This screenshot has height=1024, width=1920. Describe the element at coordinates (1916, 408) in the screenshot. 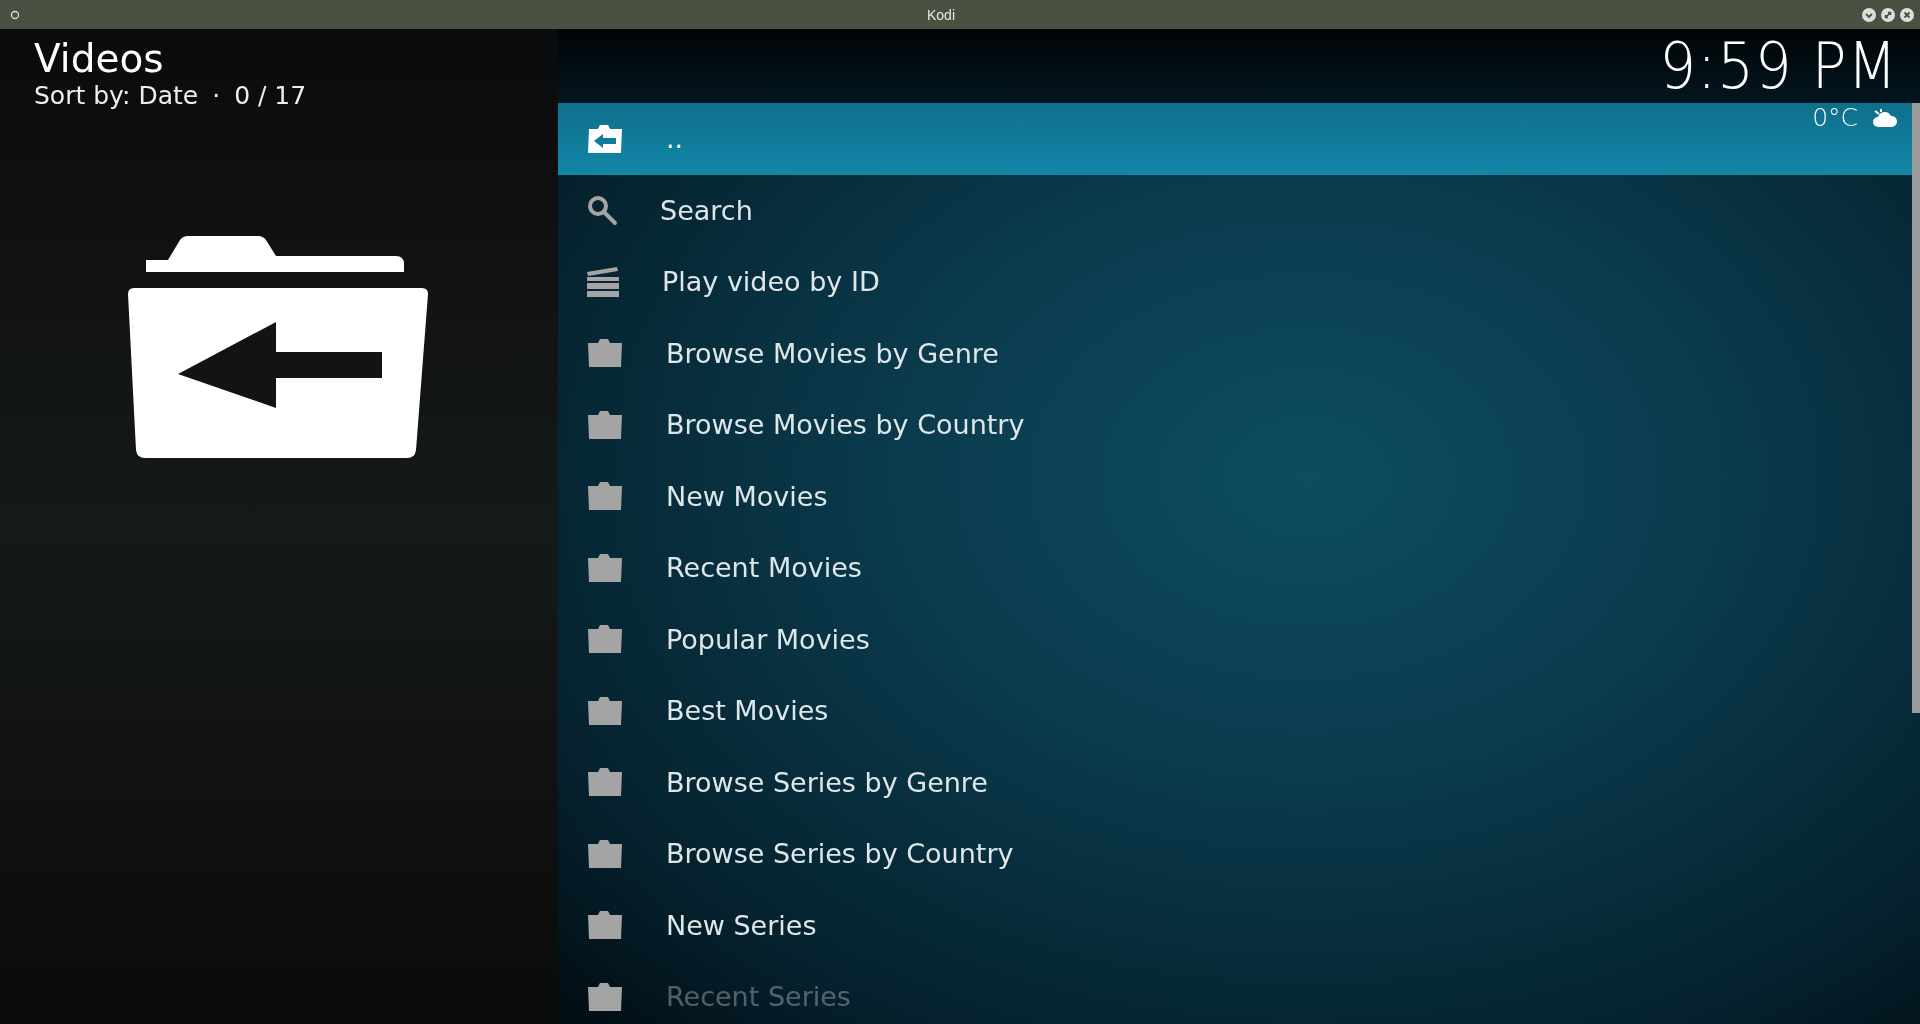

I see `scrollbar` at that location.